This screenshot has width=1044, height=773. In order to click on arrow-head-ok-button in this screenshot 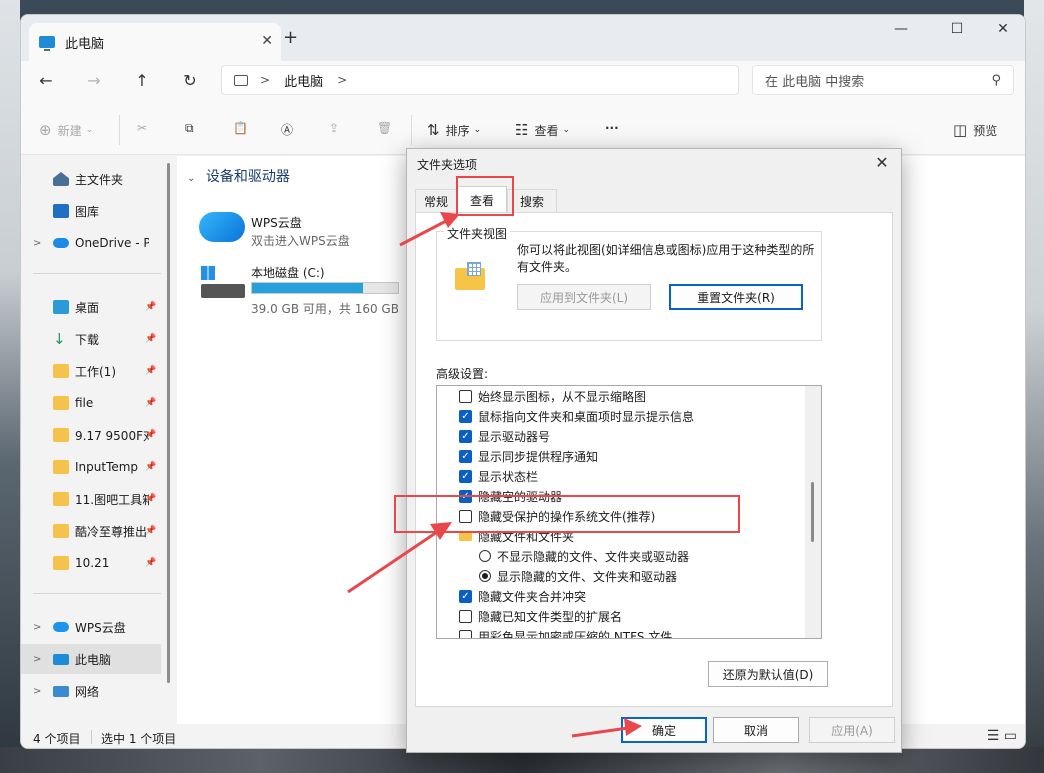, I will do `click(633, 727)`.